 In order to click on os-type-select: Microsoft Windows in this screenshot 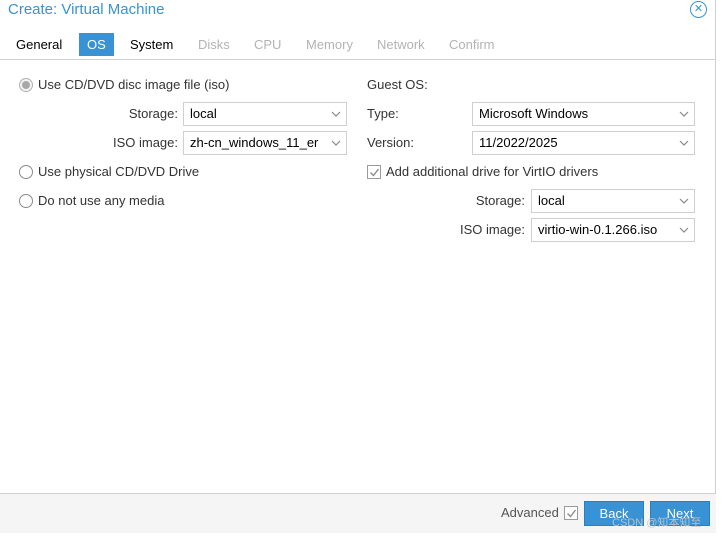, I will do `click(583, 114)`.